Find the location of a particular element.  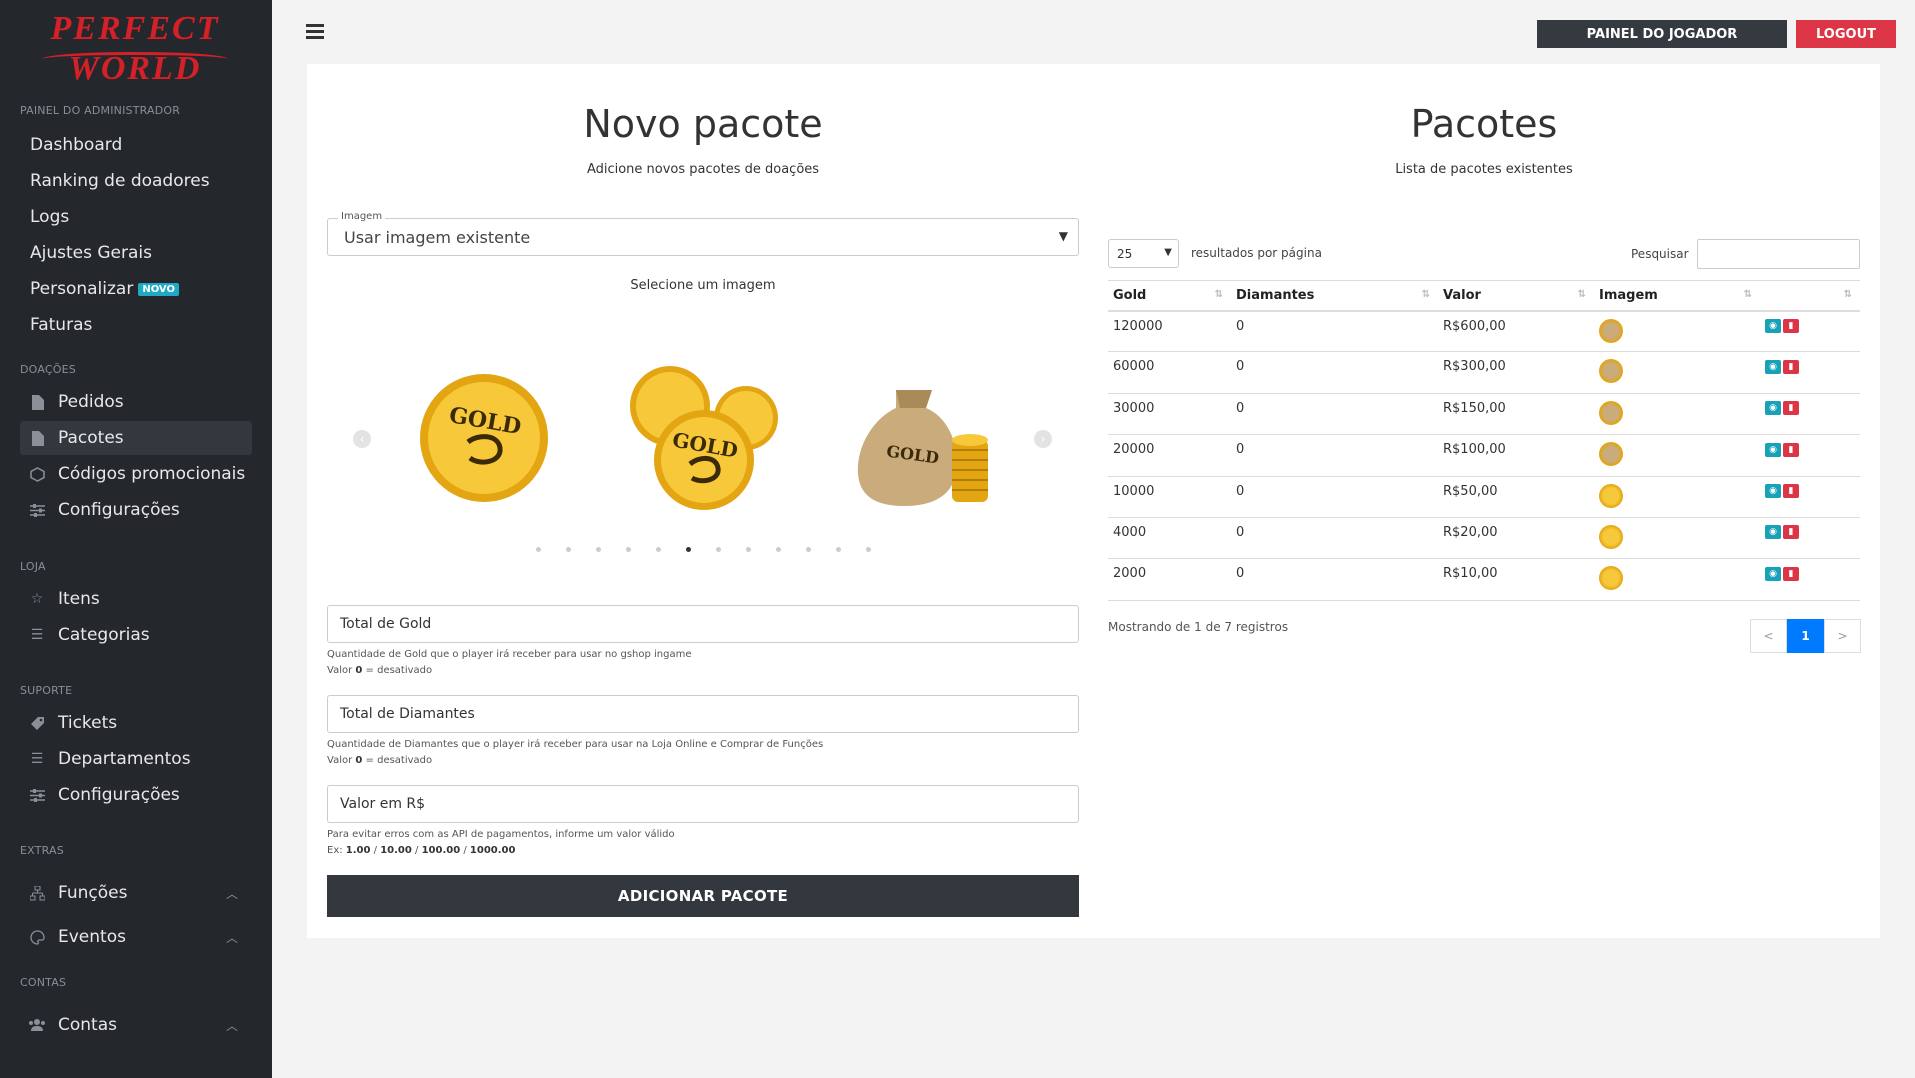

packages-title: Pacotes is located at coordinates (1484, 124).